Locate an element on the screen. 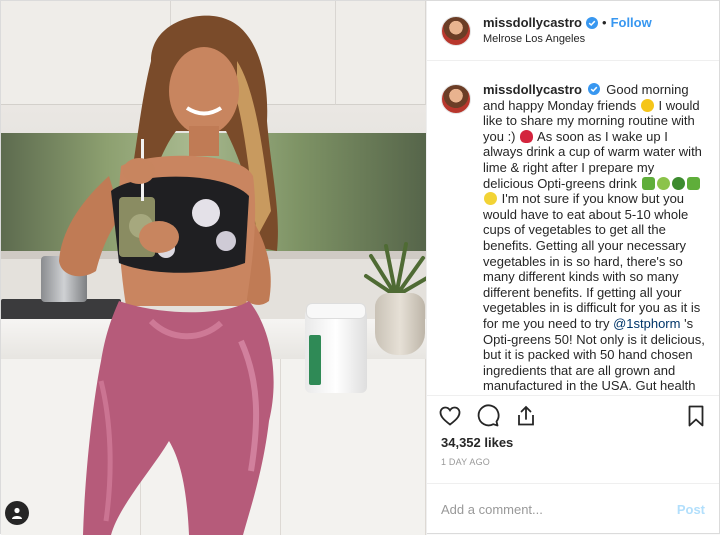 The width and height of the screenshot is (720, 535). follow-button: Follow is located at coordinates (631, 23).